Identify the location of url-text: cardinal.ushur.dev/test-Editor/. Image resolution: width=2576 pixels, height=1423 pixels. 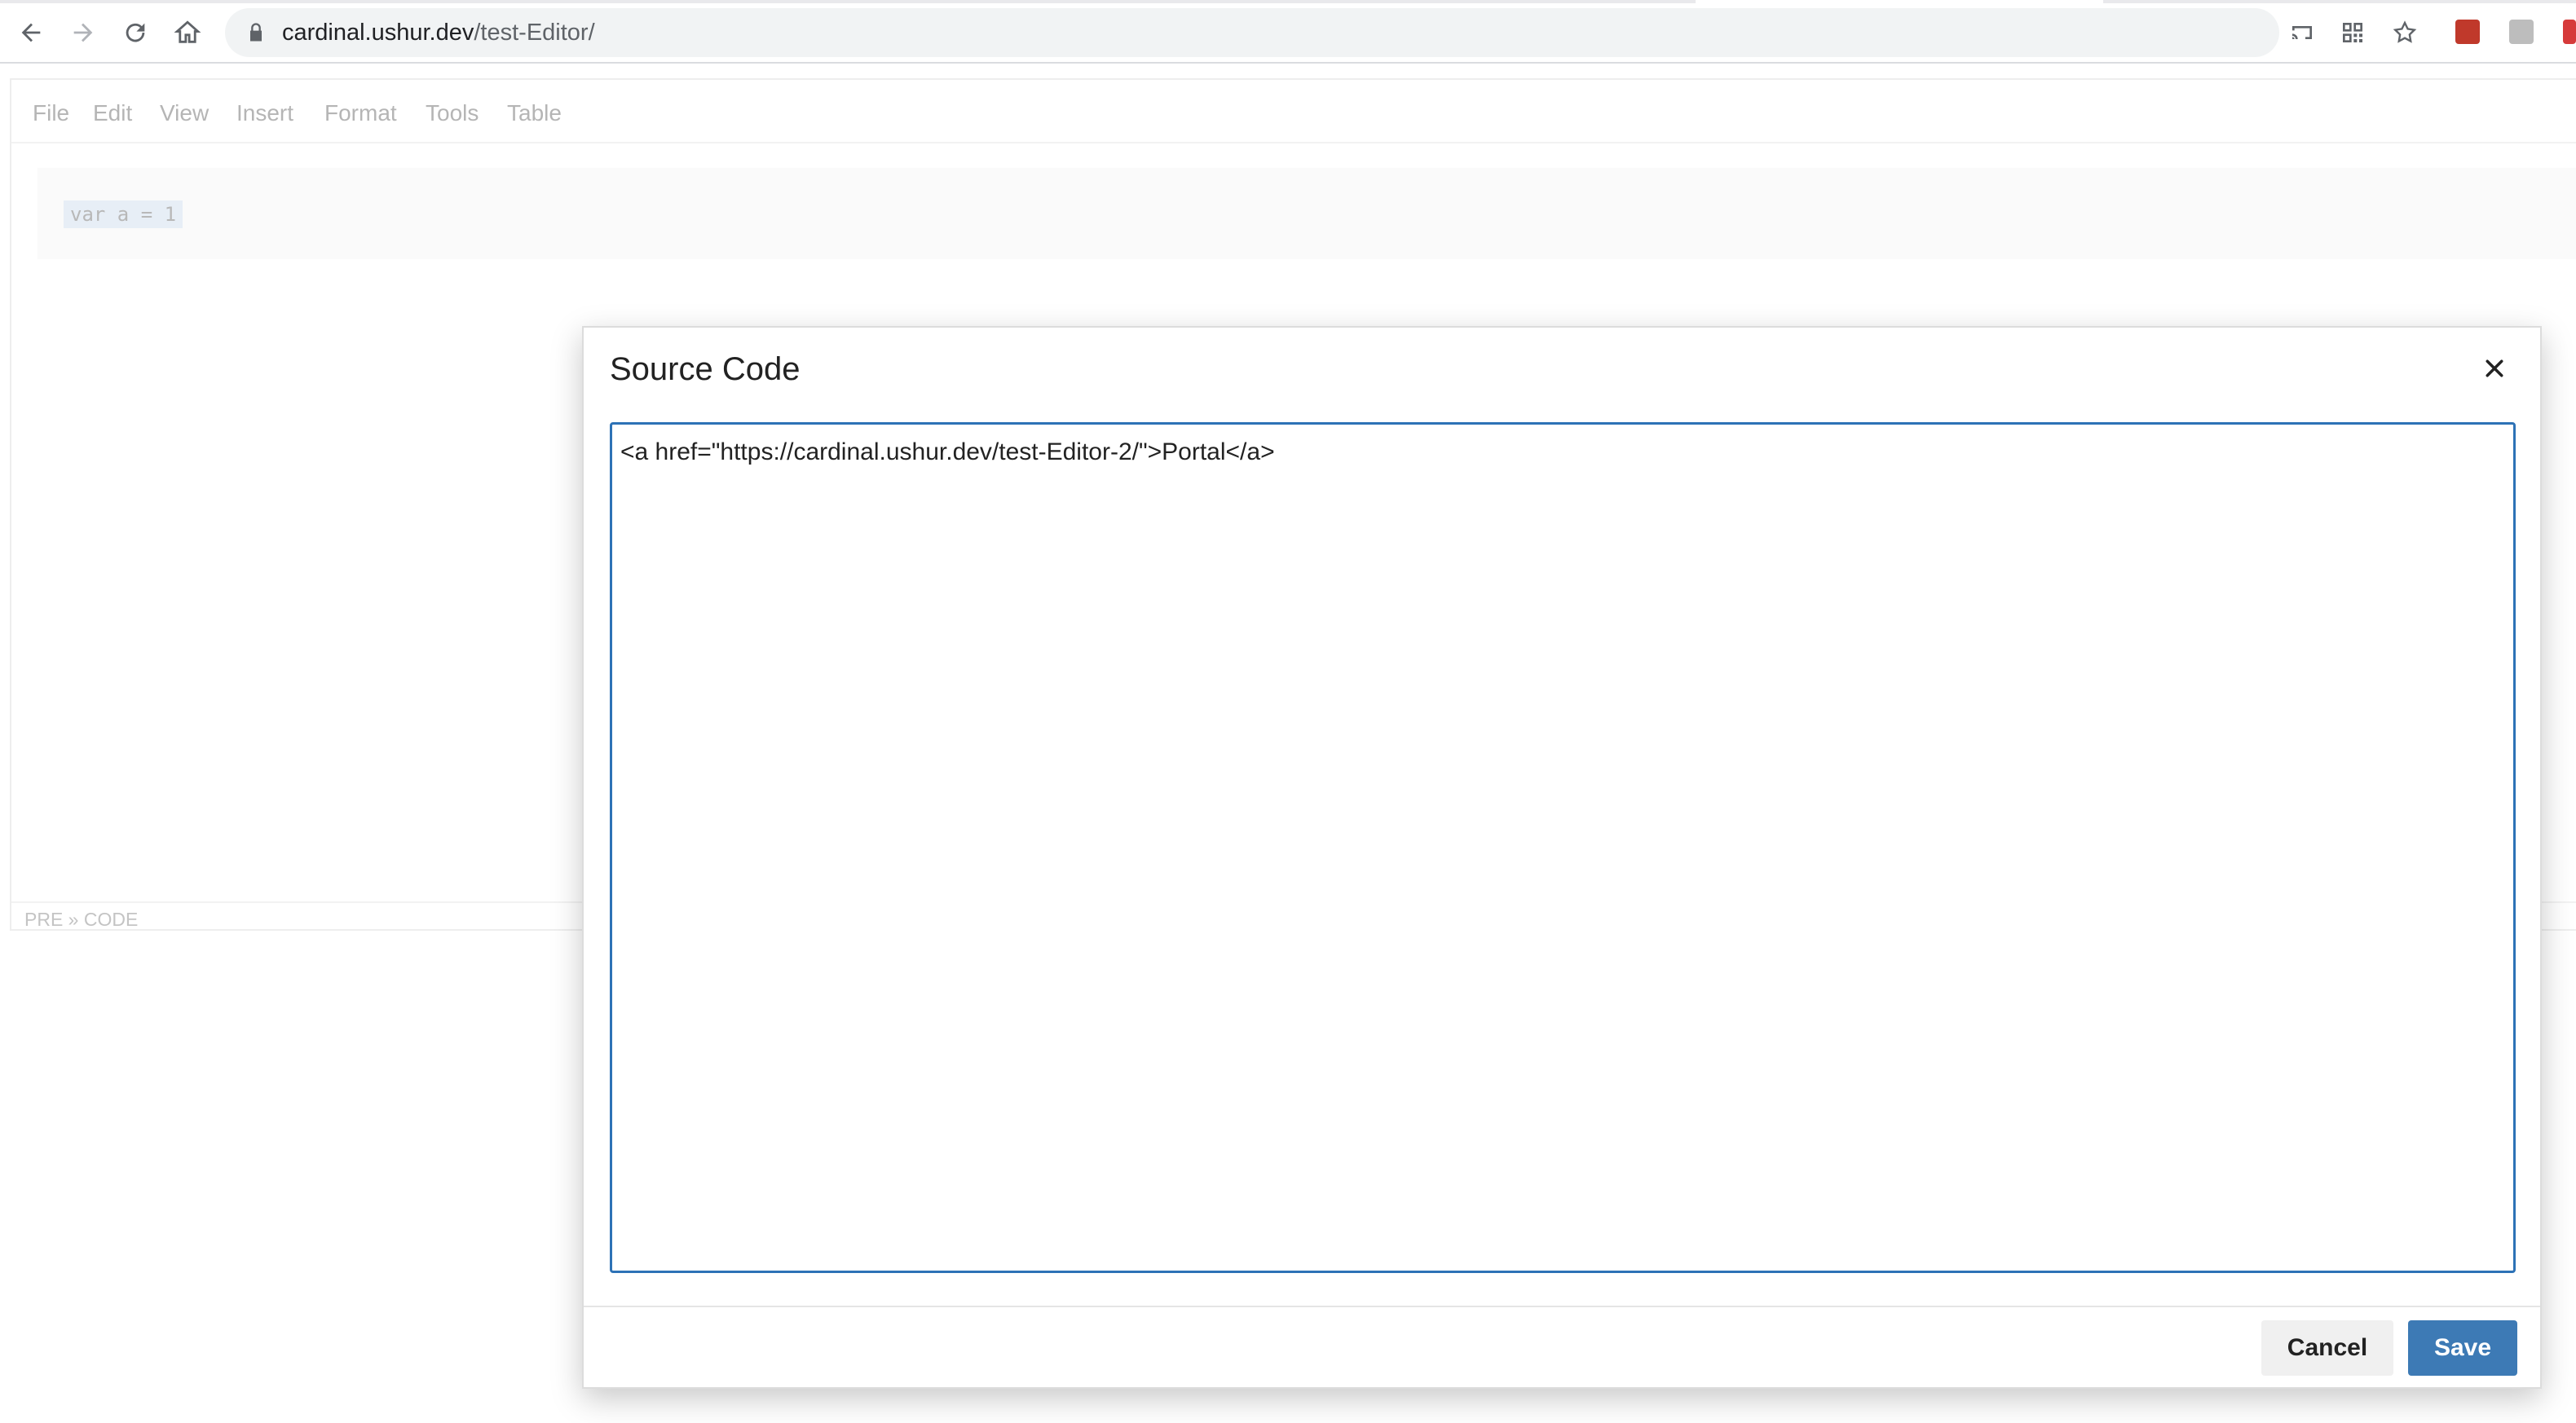
(438, 32).